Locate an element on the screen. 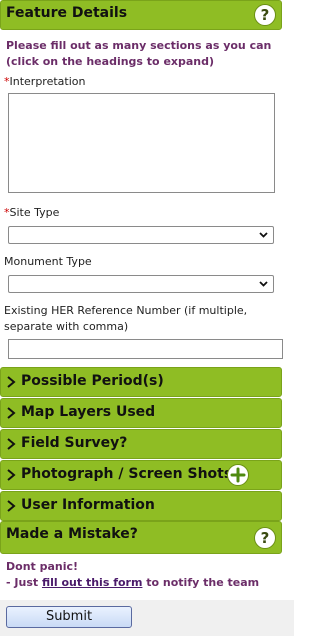 The image size is (320, 636). section-possible-periods: Possible Period(s) is located at coordinates (141, 382).